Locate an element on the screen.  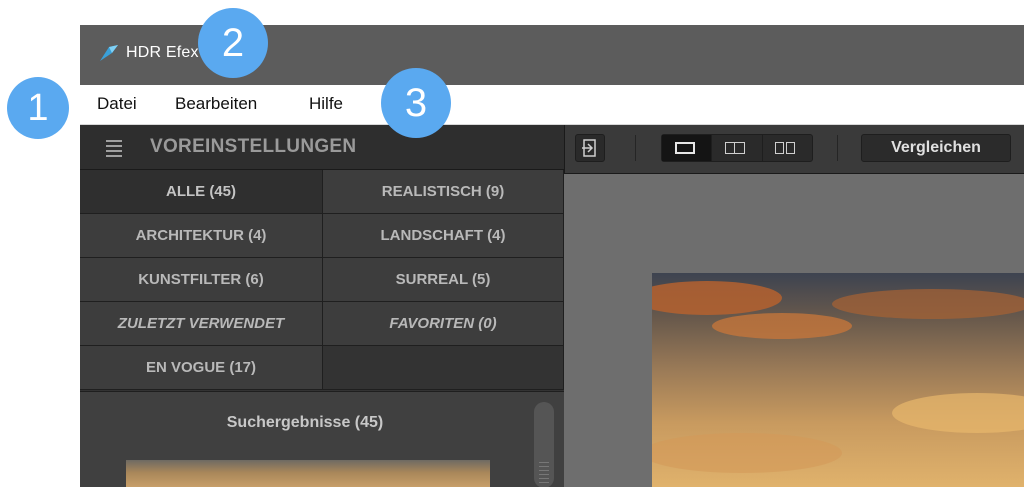
view-mode-group is located at coordinates (737, 148).